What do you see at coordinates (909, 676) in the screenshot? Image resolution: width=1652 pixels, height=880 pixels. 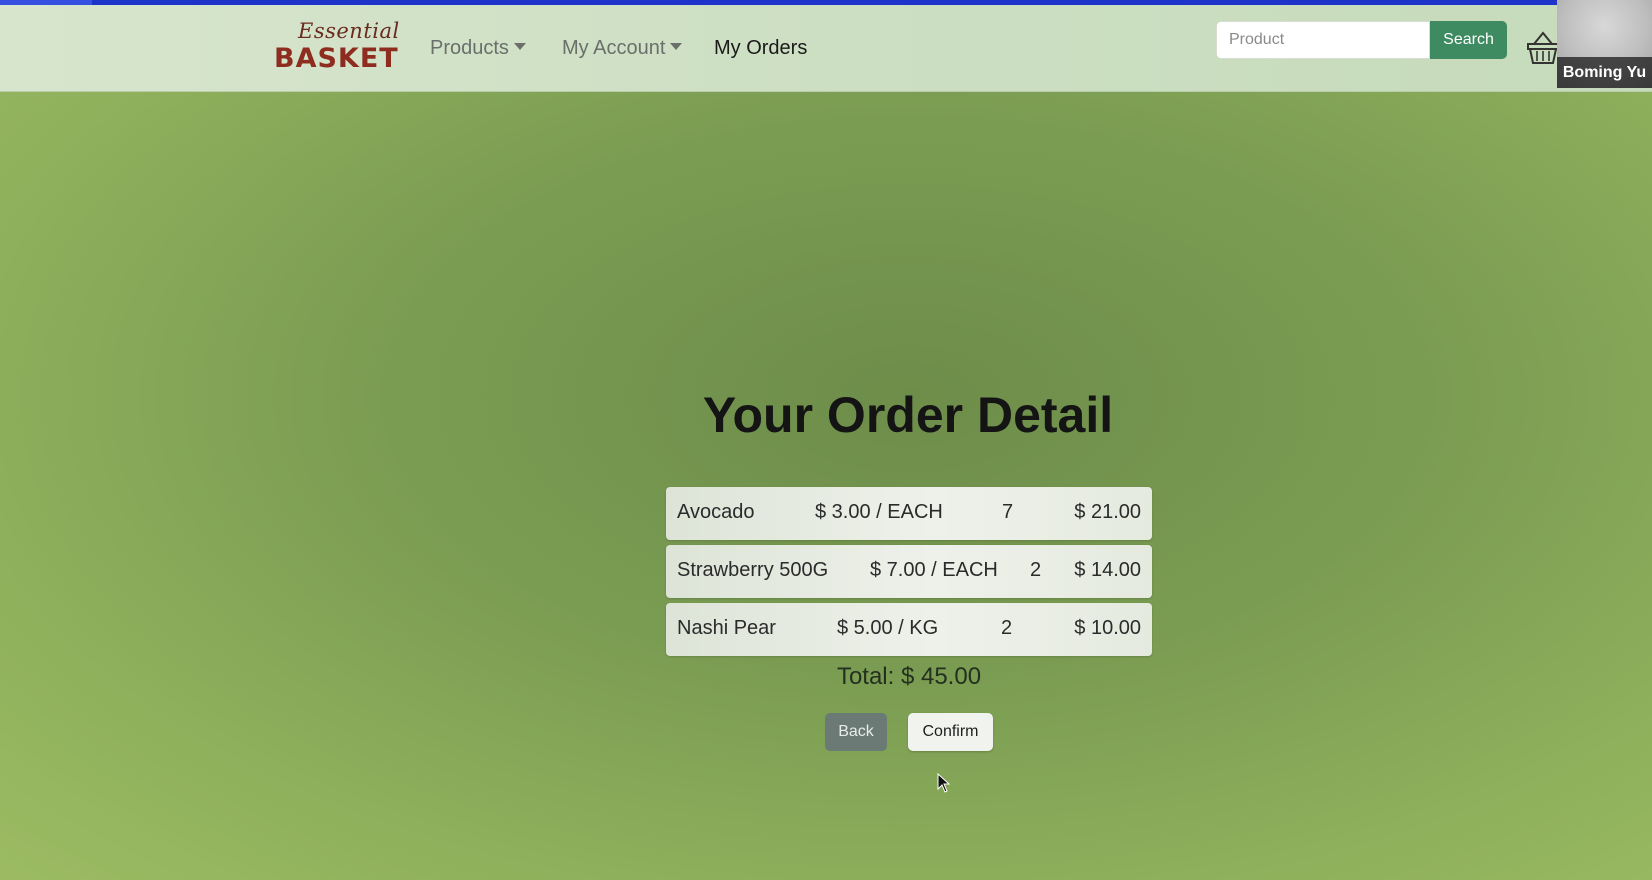 I see `order-total: Total: $ 45.00` at bounding box center [909, 676].